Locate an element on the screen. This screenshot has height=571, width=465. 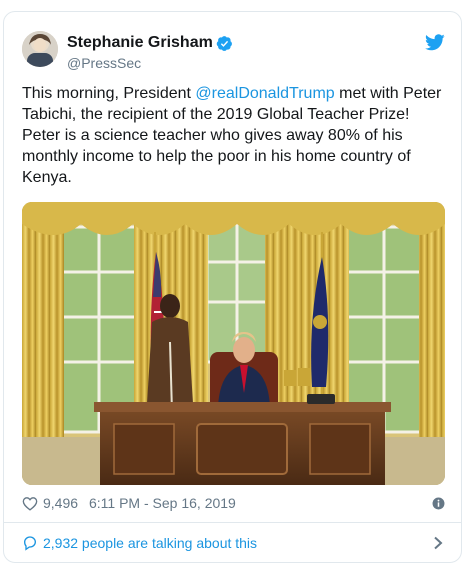
tweet-meta: 9,496 6:11 PM - Sep 16, 2019 is located at coordinates (233, 504).